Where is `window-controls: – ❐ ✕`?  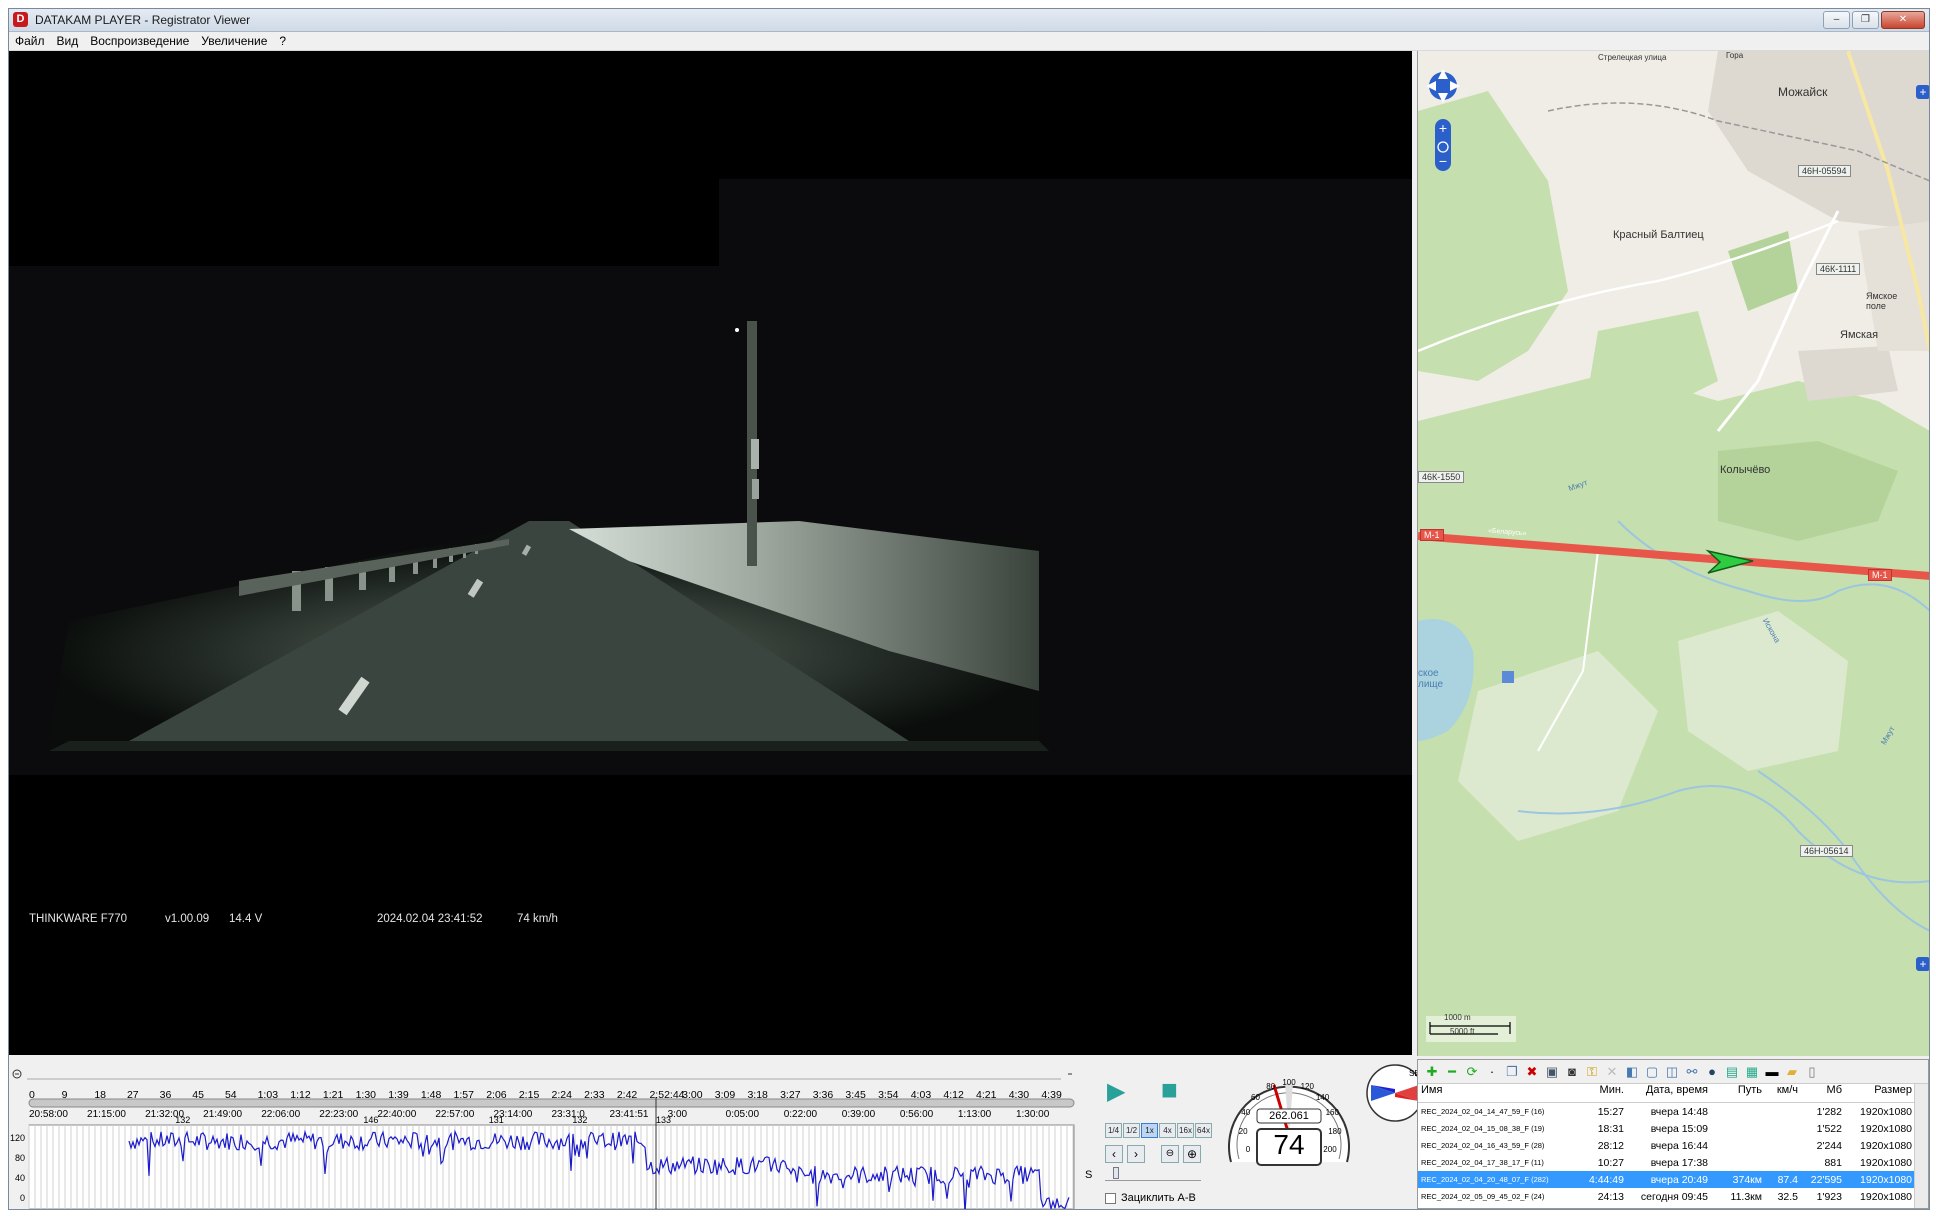
window-controls: – ❐ ✕ is located at coordinates (1874, 20).